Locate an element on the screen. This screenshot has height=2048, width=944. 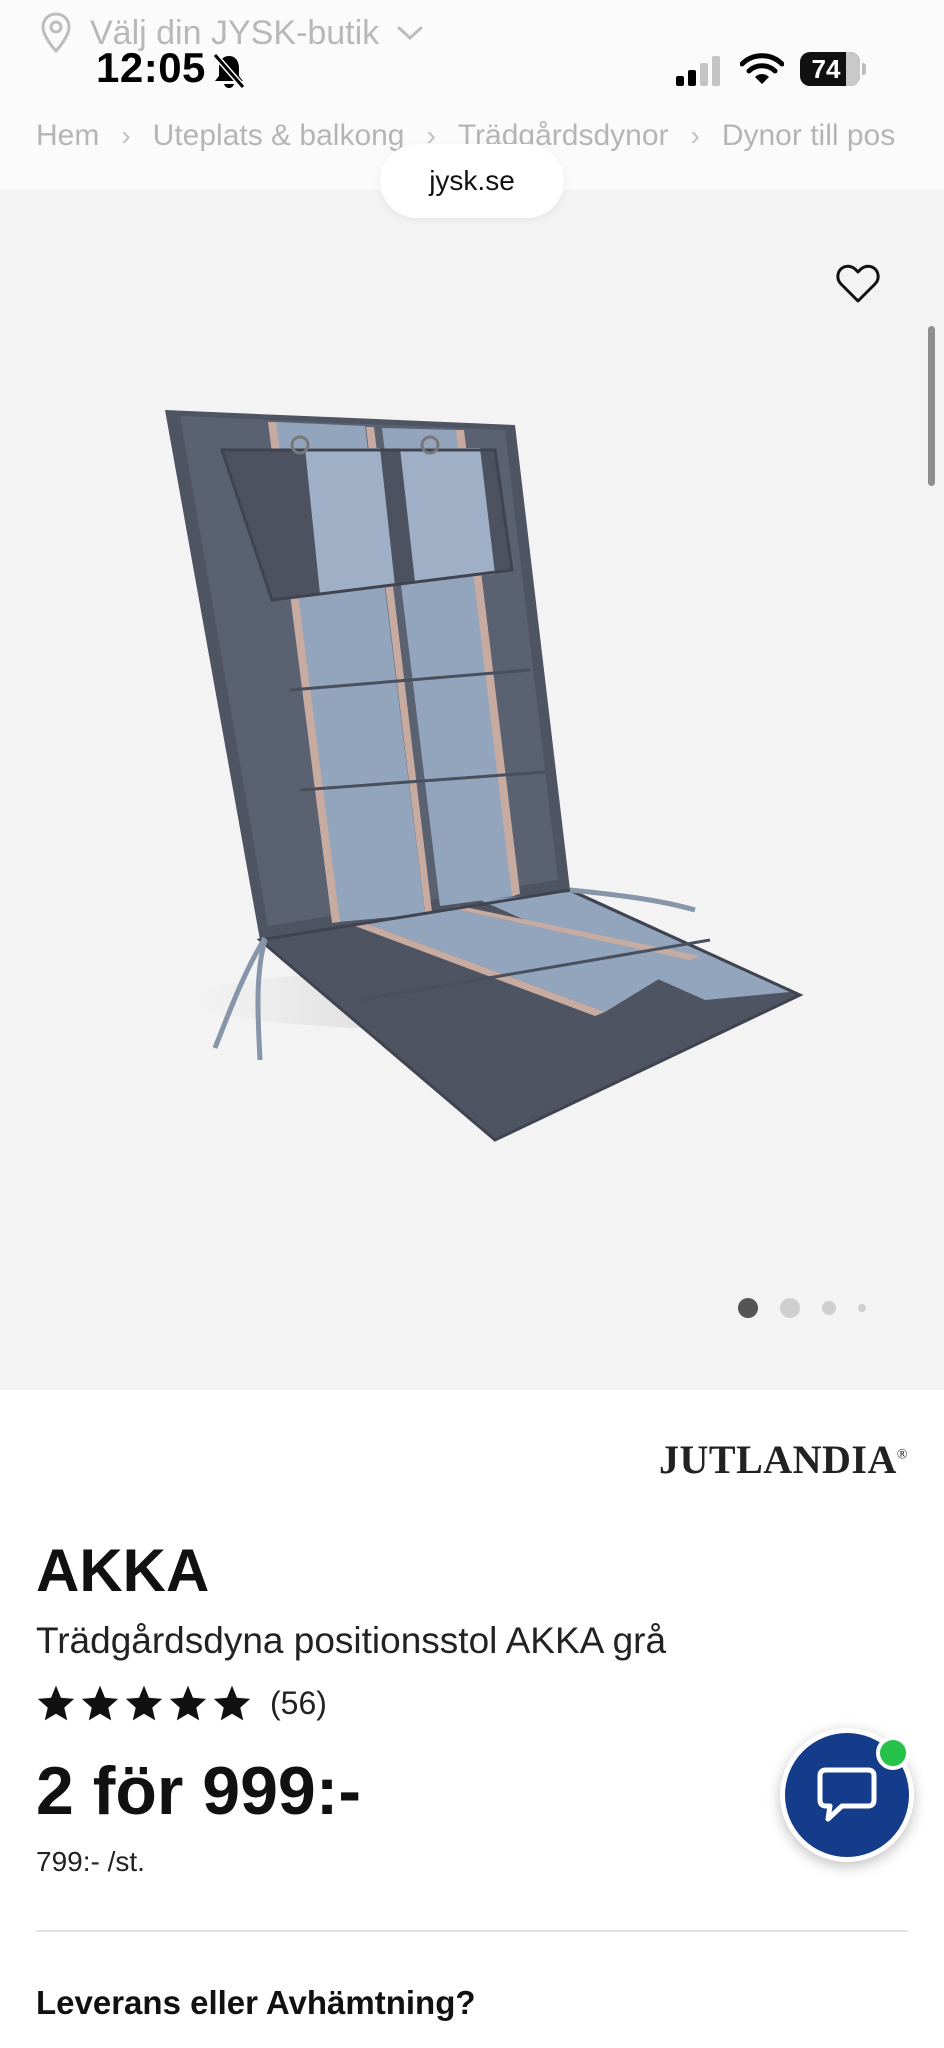
chat-bubble-icon is located at coordinates (847, 1794).